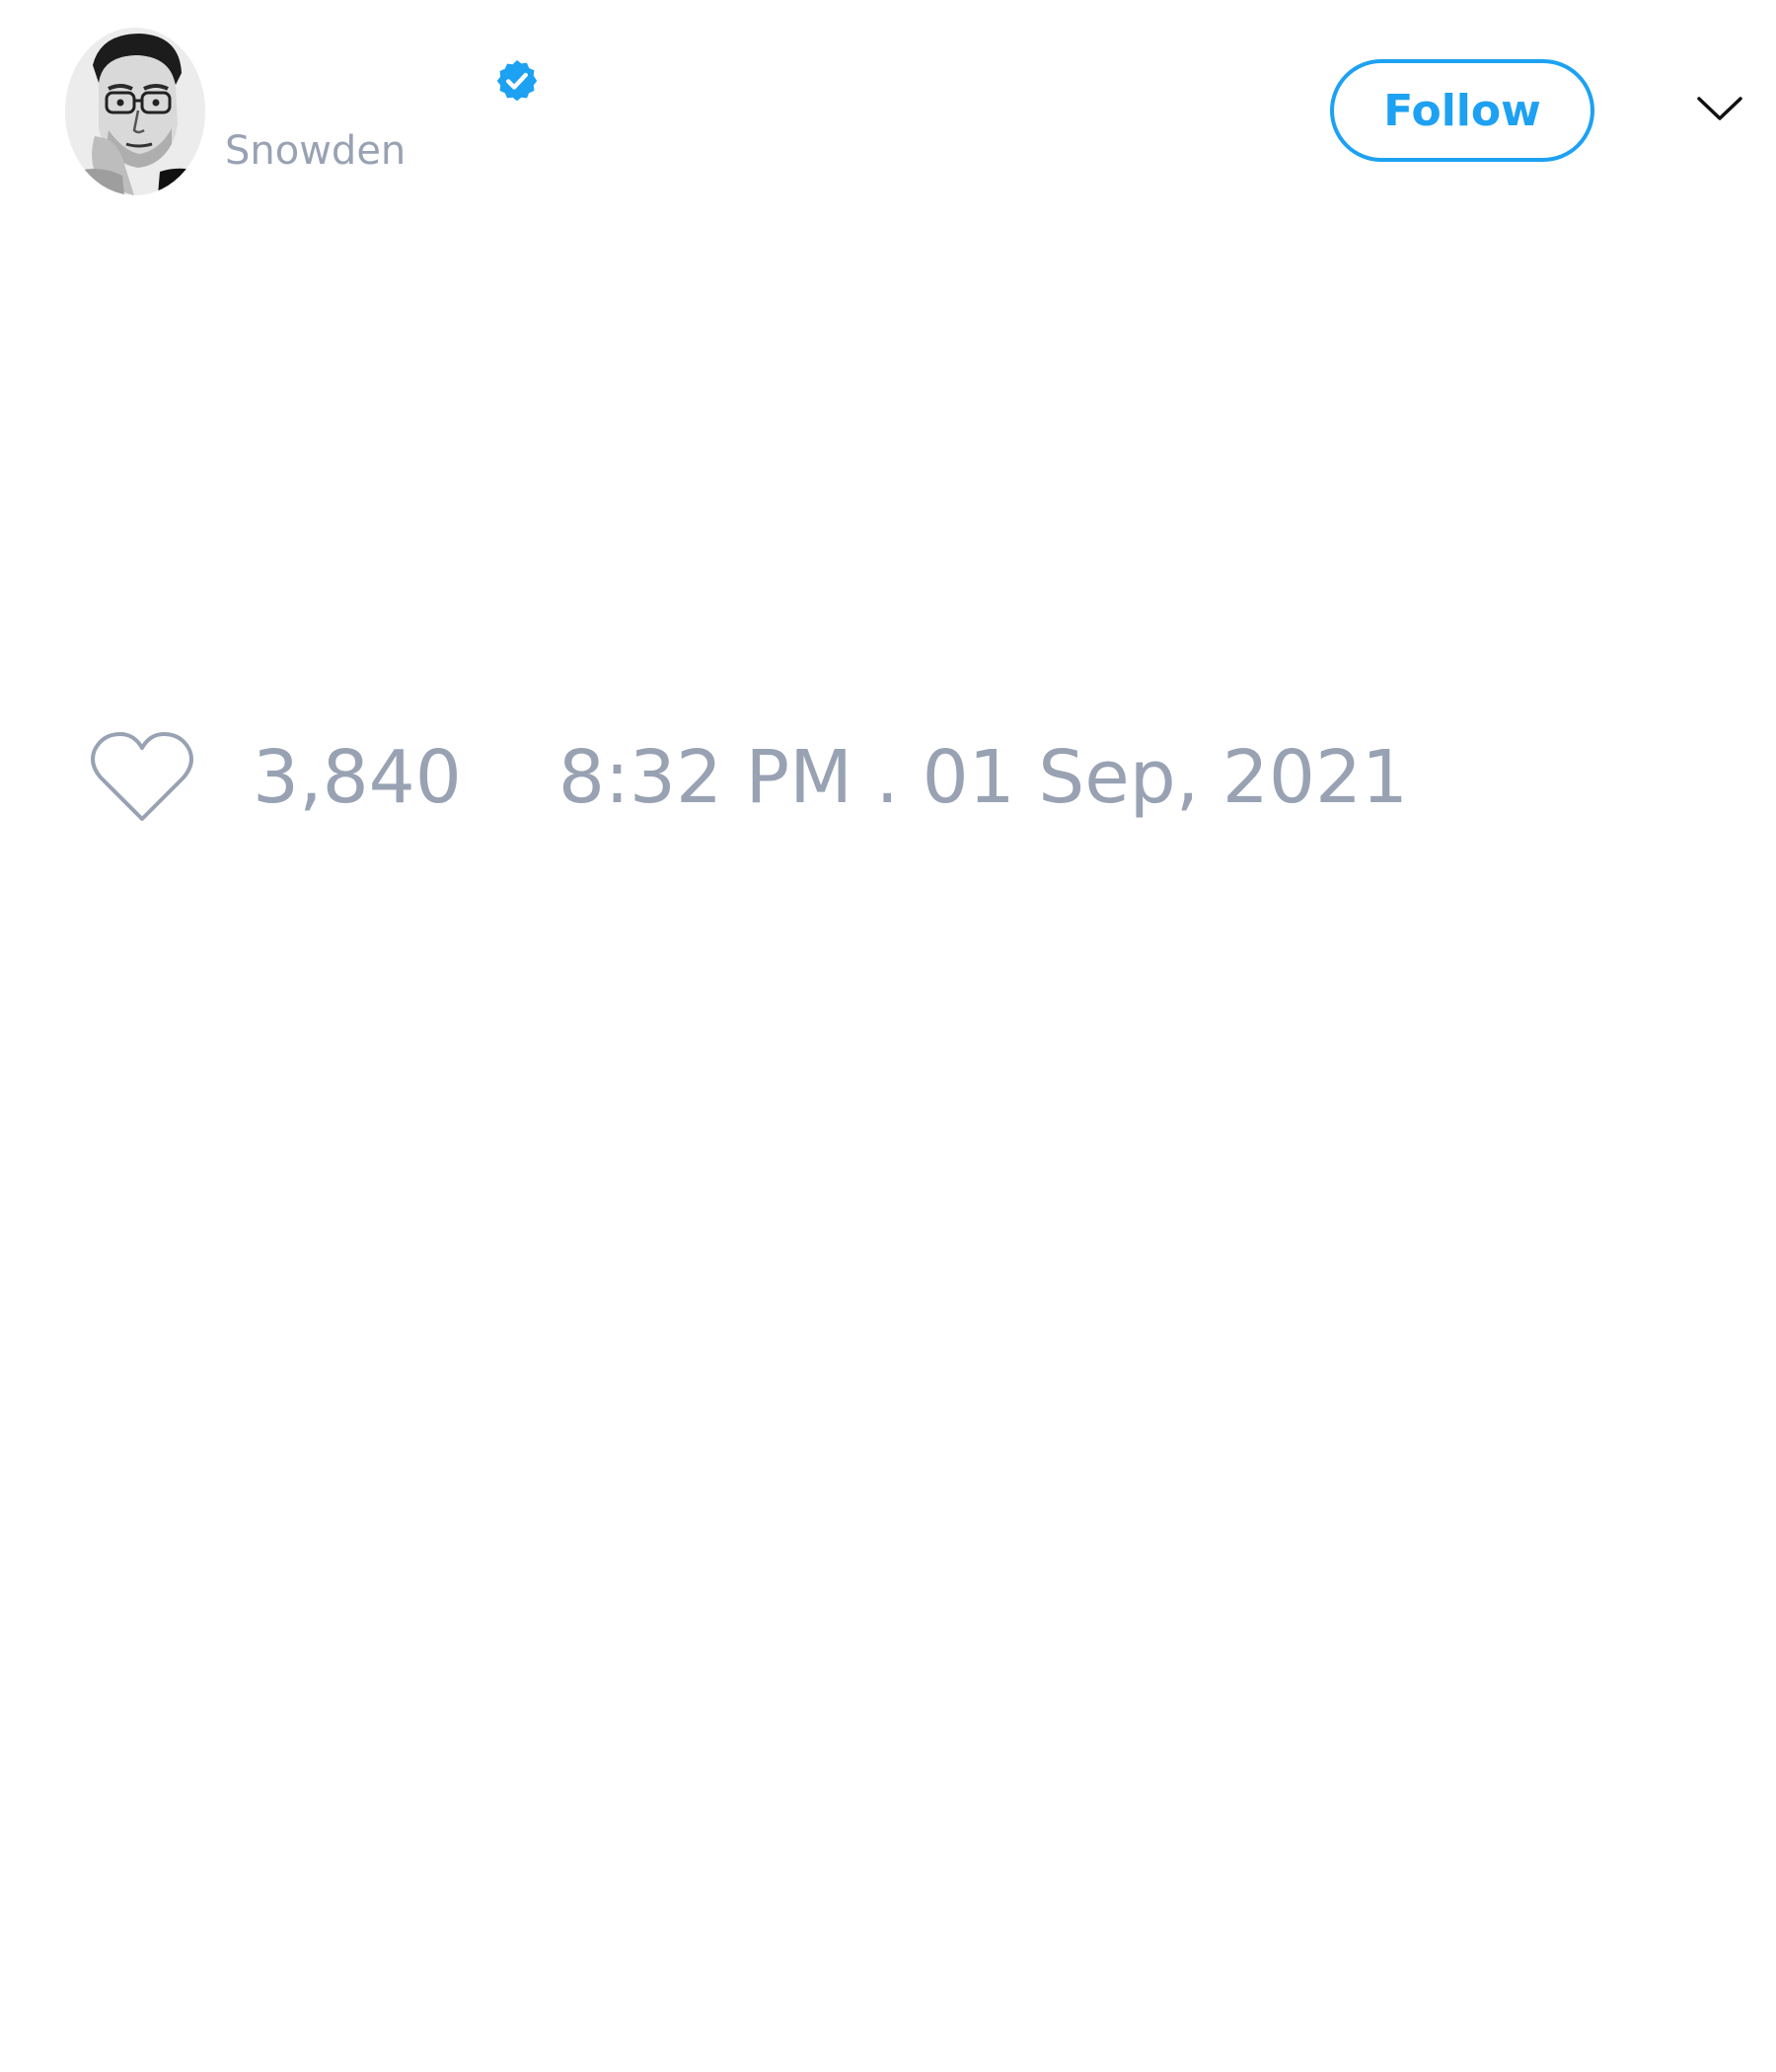  I want to click on avatar, so click(135, 112).